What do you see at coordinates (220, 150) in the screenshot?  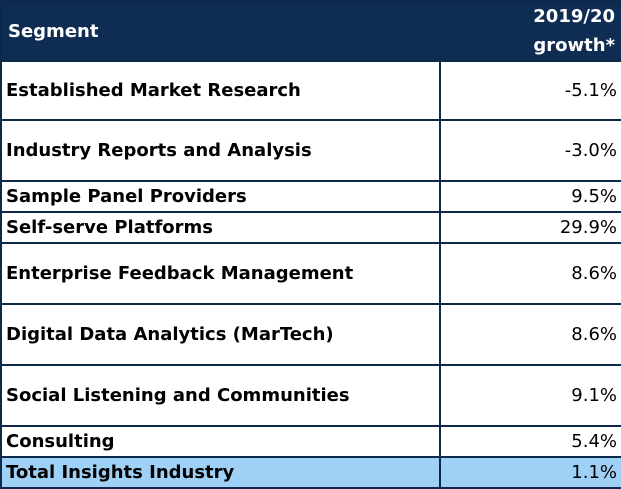 I see `segment-cell: Industry Reports and Analysis` at bounding box center [220, 150].